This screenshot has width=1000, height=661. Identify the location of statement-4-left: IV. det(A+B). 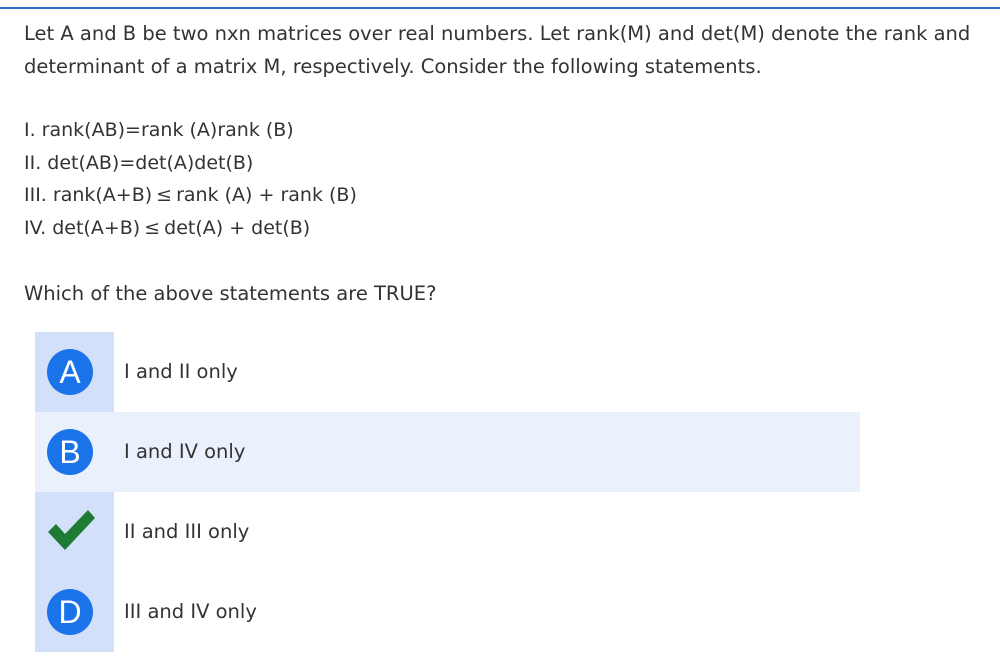
(82, 227).